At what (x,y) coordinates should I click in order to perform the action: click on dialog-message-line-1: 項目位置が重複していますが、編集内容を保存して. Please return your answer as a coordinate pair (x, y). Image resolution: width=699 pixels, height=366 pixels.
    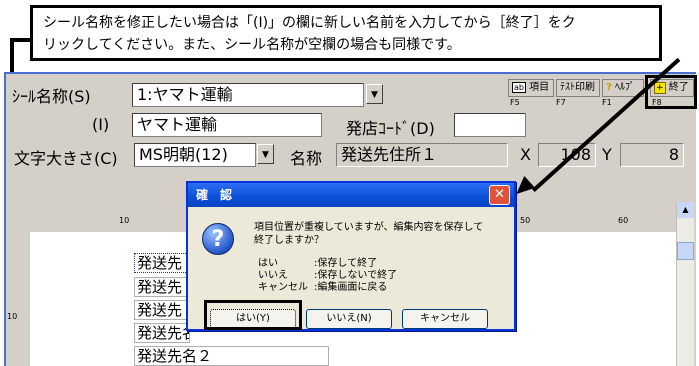
    Looking at the image, I should click on (369, 227).